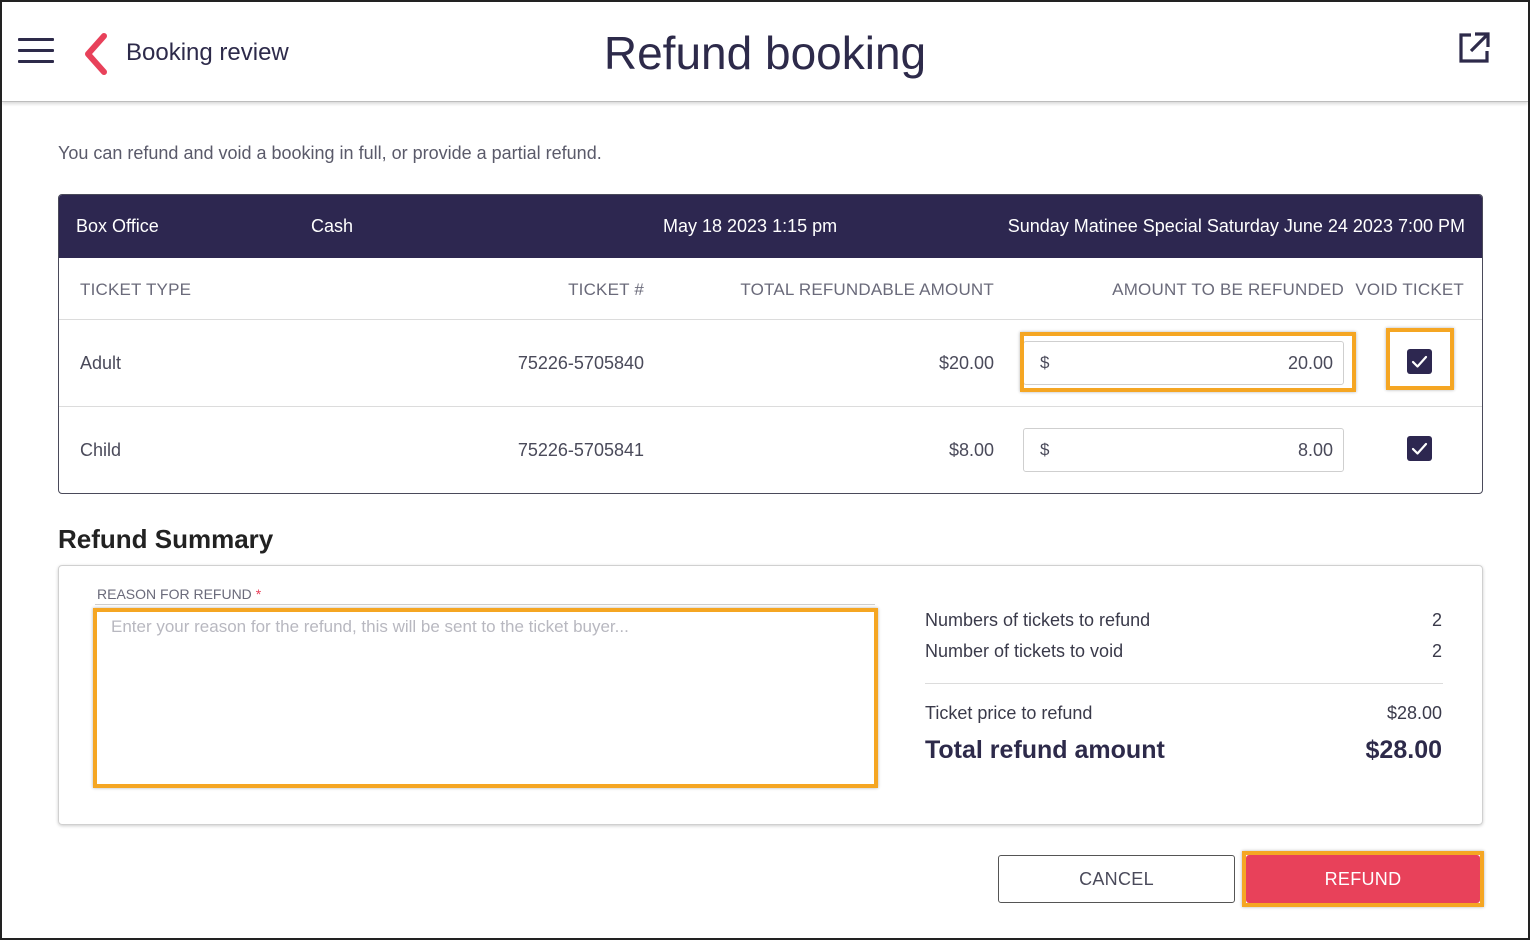 This screenshot has width=1530, height=940. Describe the element at coordinates (1024, 651) in the screenshot. I see `tickets-void-label: Number of tickets to void` at that location.